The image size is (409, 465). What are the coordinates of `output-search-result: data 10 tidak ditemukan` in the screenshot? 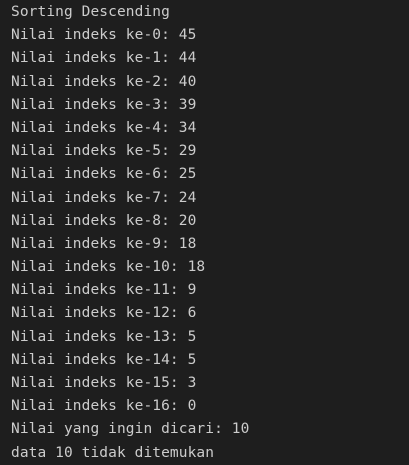 It's located at (113, 452).